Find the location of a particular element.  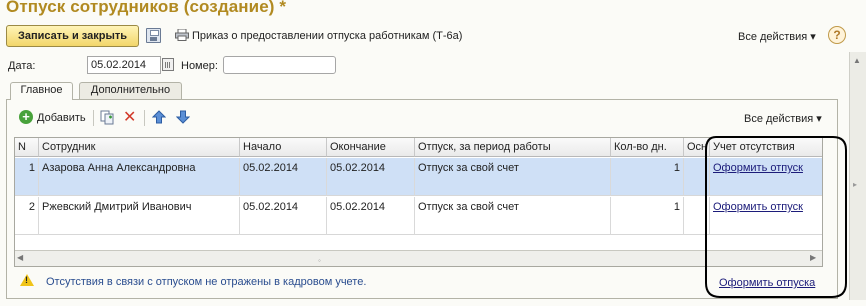

horizontal-scrollbar is located at coordinates (418, 258).